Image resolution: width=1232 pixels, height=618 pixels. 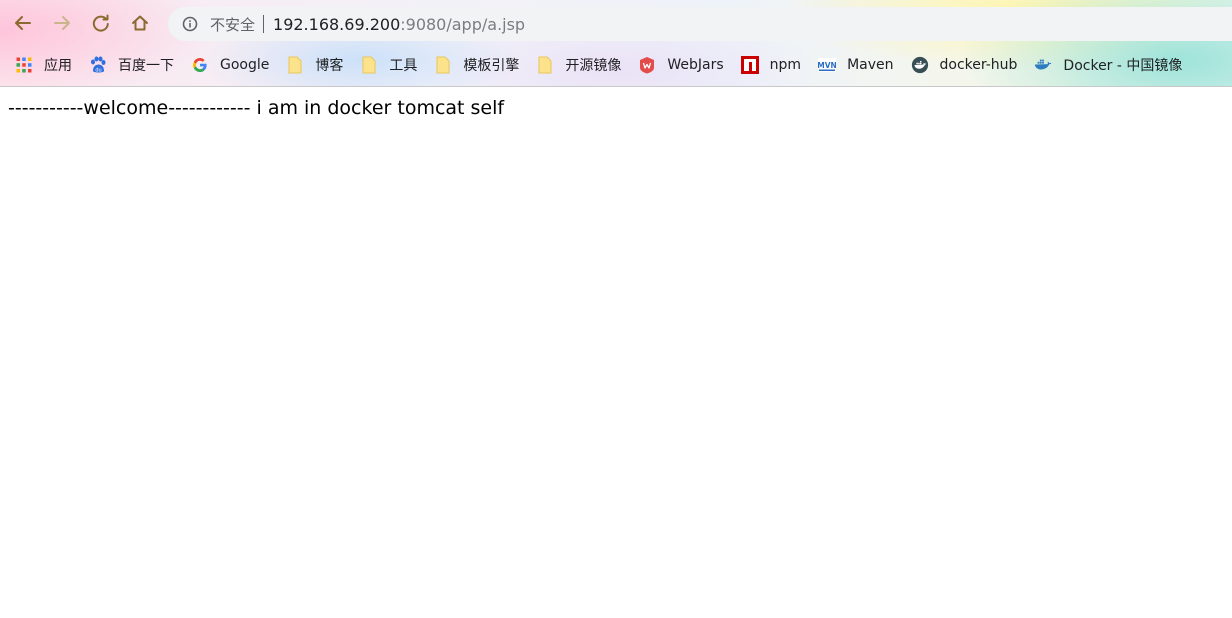 What do you see at coordinates (146, 66) in the screenshot?
I see `bookmark-label: 百度一下` at bounding box center [146, 66].